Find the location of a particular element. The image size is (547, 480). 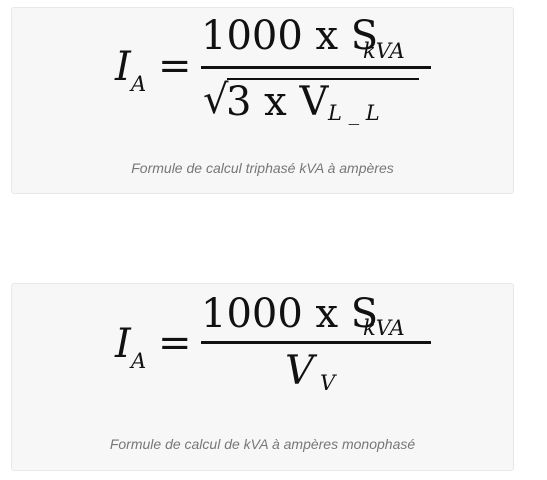

denominator-subscript: L _ L is located at coordinates (354, 113).